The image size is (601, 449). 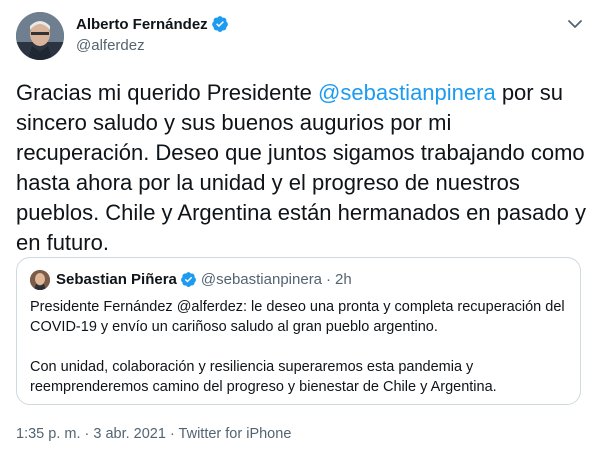 I want to click on quoted-timestamp: 2h, so click(x=343, y=279).